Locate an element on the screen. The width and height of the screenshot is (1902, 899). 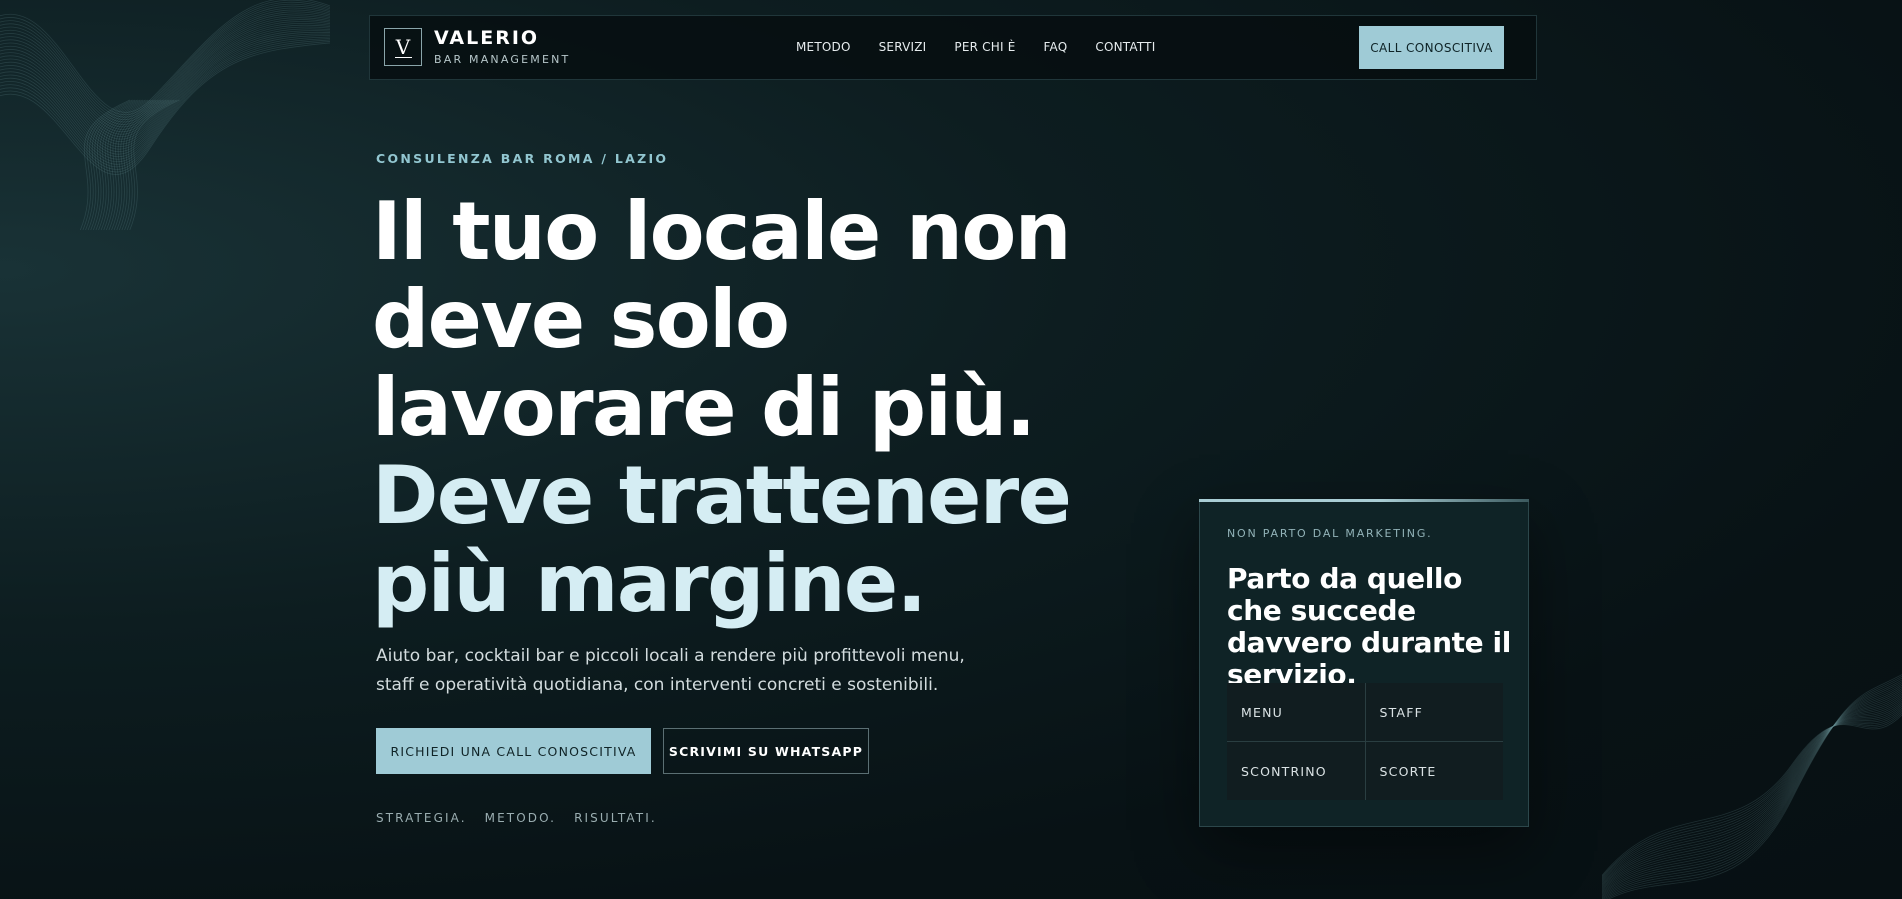
nav-link-metodo: METODO is located at coordinates (823, 47).